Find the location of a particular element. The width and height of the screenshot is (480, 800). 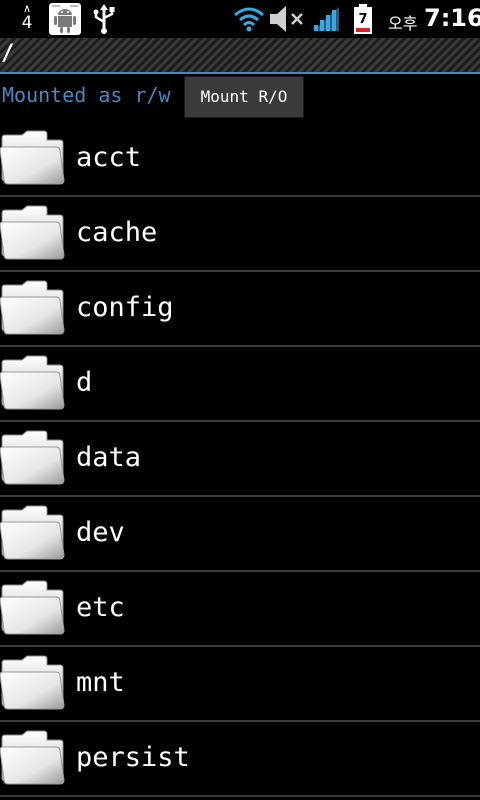

directory-name: etc is located at coordinates (100, 607).